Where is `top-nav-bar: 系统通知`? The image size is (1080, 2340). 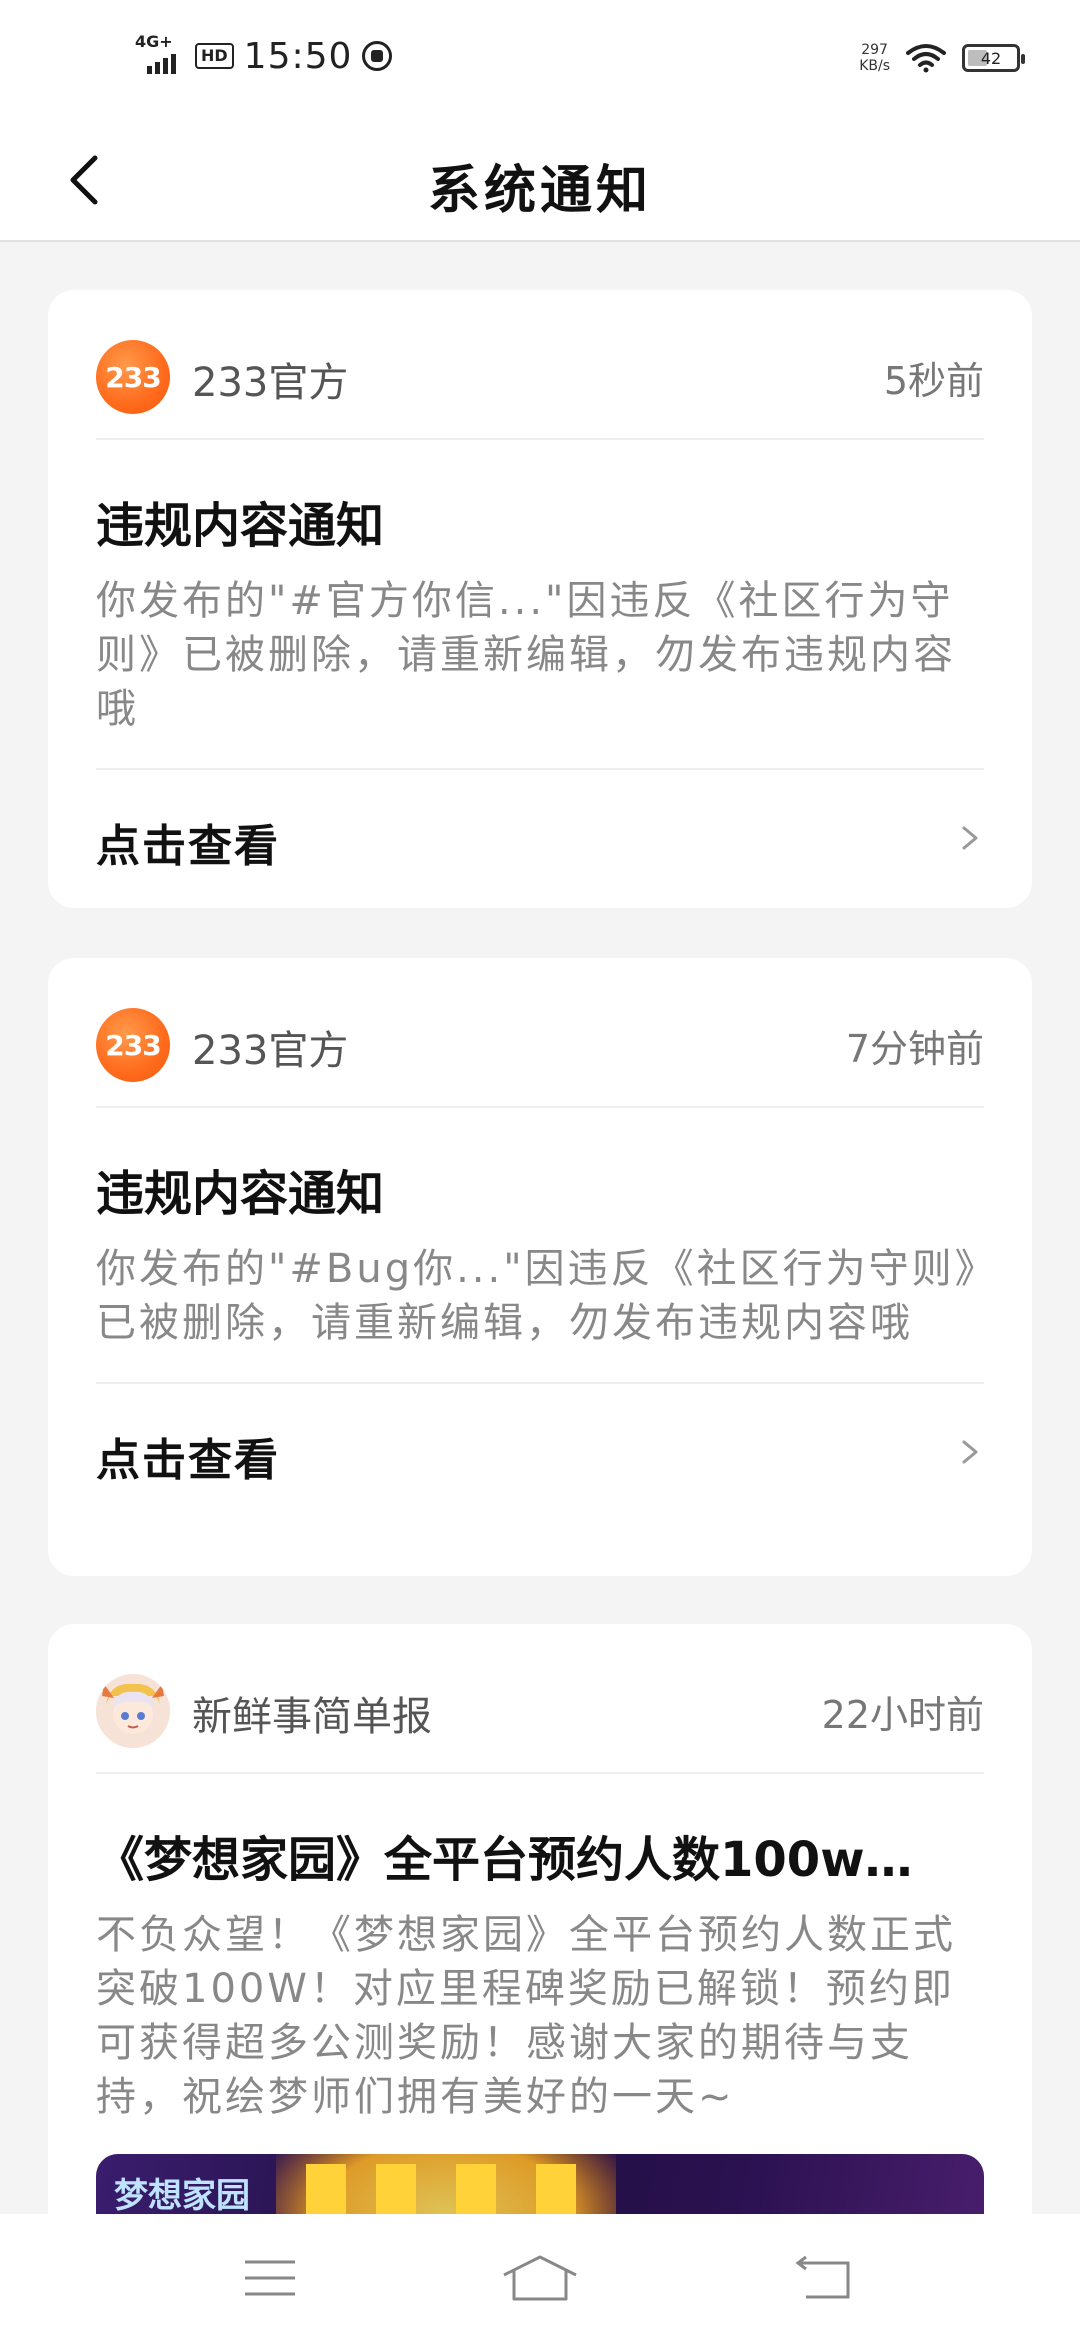 top-nav-bar: 系统通知 is located at coordinates (540, 181).